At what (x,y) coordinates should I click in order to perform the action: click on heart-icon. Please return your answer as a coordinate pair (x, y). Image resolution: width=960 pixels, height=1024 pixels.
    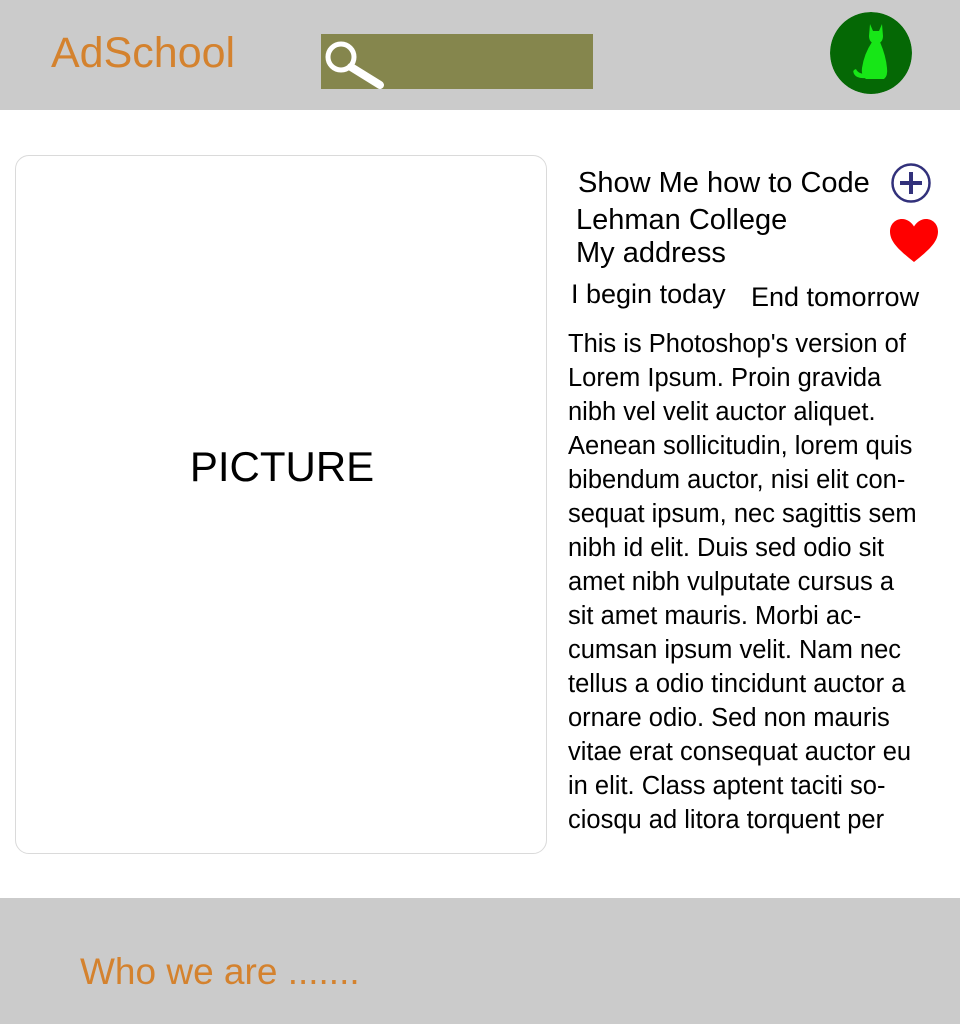
    Looking at the image, I should click on (914, 240).